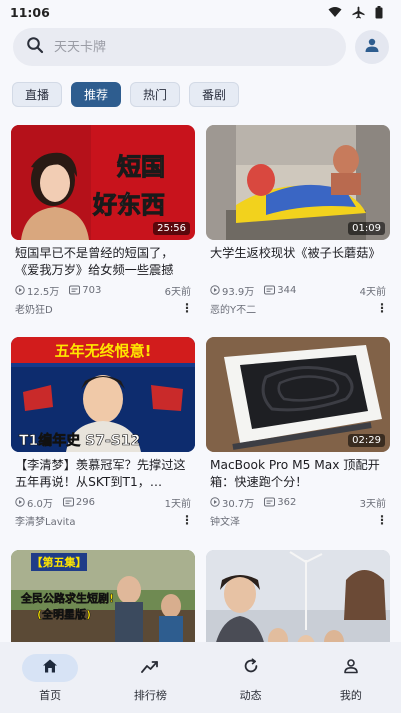 This screenshot has width=401, height=713. I want to click on thumb-text-road-drama: 全民公路求生短剧!, so click(67, 598).